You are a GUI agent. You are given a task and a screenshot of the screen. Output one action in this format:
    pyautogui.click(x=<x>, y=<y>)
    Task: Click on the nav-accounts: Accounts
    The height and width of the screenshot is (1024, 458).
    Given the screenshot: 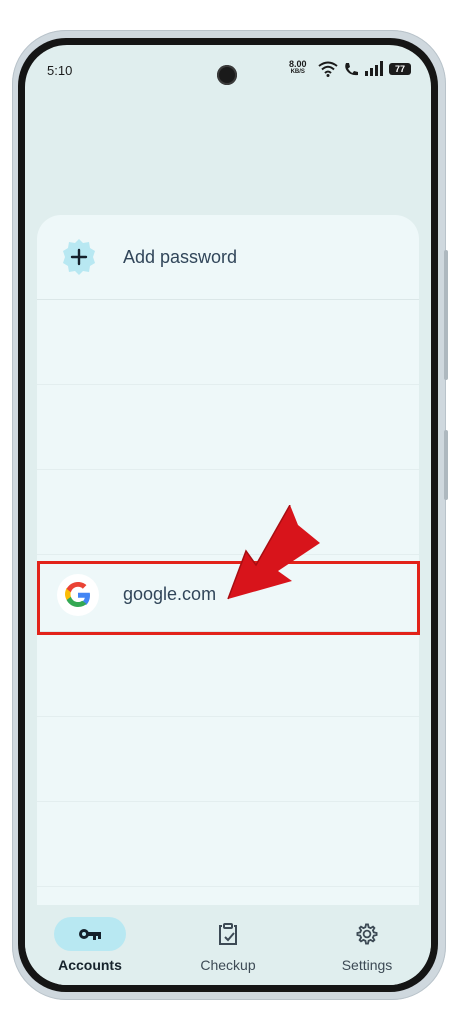 What is the action you would take?
    pyautogui.click(x=90, y=945)
    